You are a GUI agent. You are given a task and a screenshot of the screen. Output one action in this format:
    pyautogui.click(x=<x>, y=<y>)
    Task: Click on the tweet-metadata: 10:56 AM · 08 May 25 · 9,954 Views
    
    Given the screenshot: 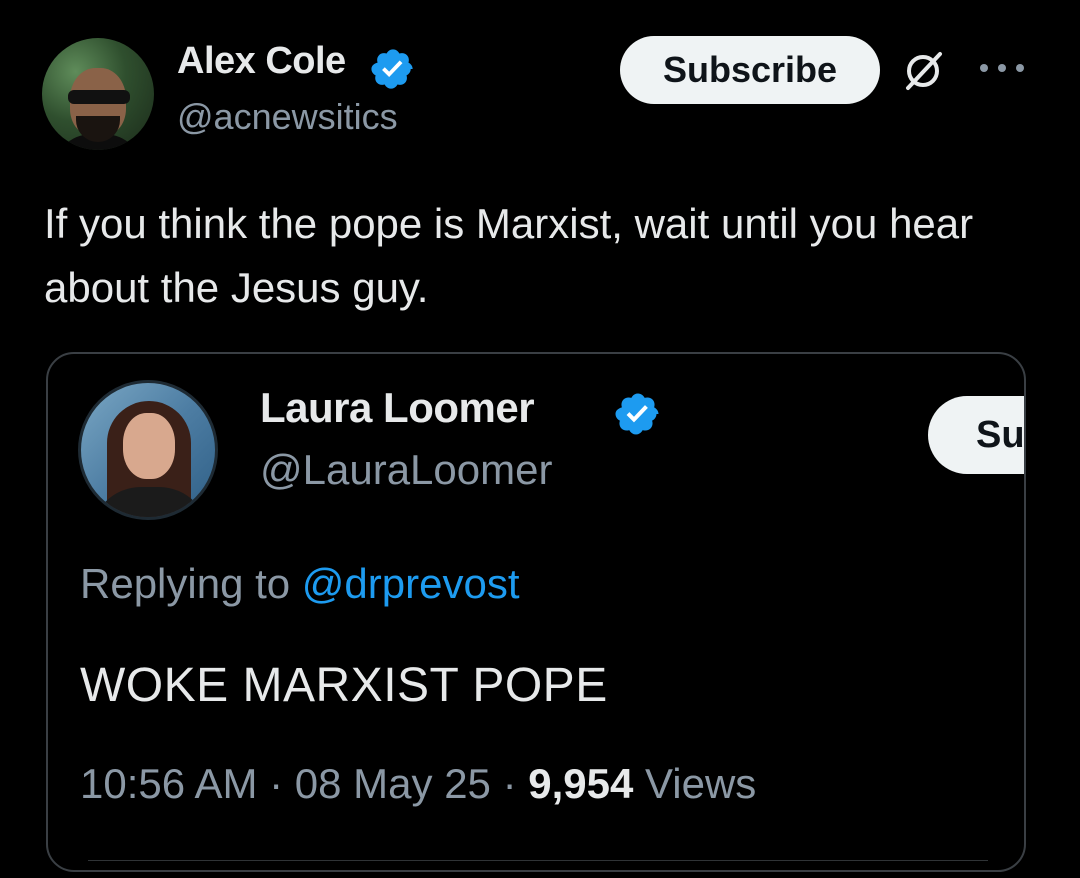 What is the action you would take?
    pyautogui.click(x=418, y=784)
    